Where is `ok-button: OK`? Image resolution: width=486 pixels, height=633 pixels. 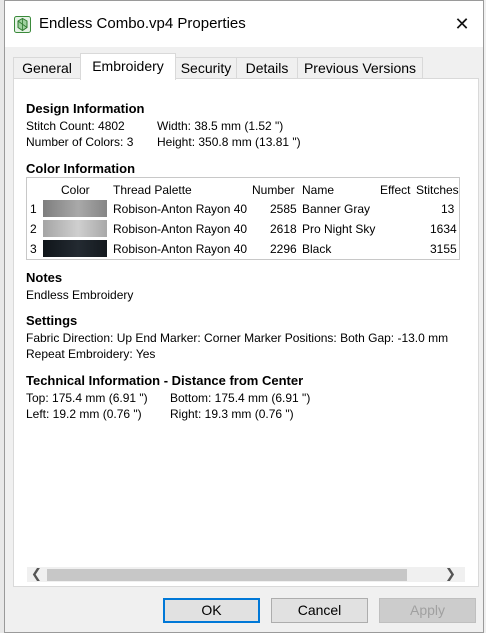
ok-button: OK is located at coordinates (211, 610).